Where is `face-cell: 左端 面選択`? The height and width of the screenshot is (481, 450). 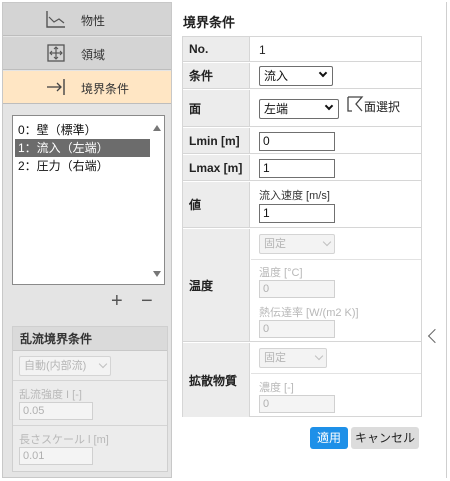
face-cell: 左端 面選択 is located at coordinates (336, 108).